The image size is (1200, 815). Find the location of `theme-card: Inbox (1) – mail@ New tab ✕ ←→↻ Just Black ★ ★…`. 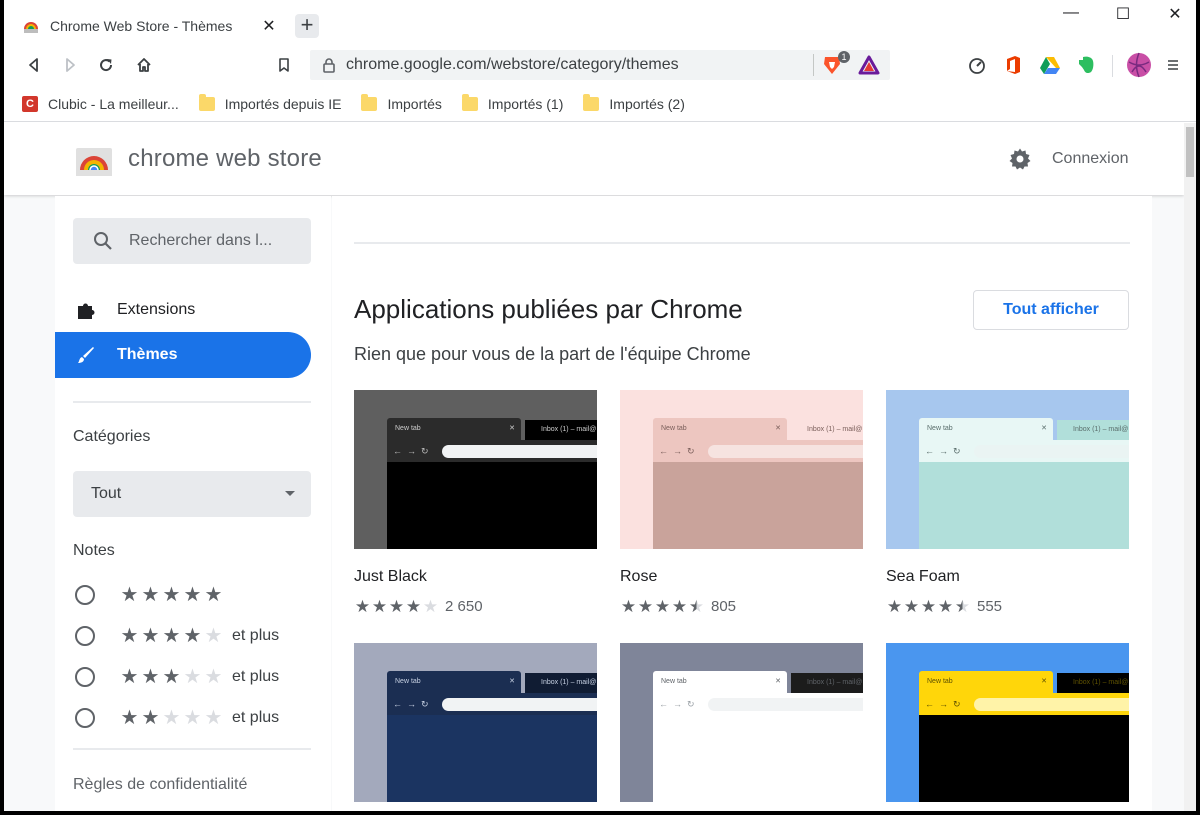

theme-card: Inbox (1) – mail@ New tab ✕ ←→↻ Just Black ★ ★… is located at coordinates (475, 502).